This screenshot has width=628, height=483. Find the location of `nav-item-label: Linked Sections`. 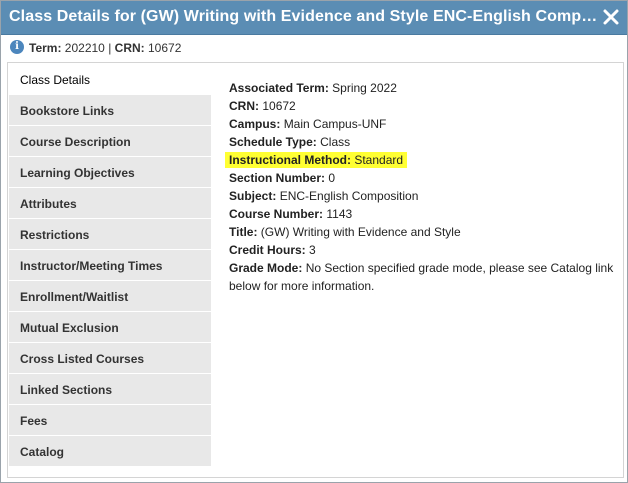

nav-item-label: Linked Sections is located at coordinates (66, 390).